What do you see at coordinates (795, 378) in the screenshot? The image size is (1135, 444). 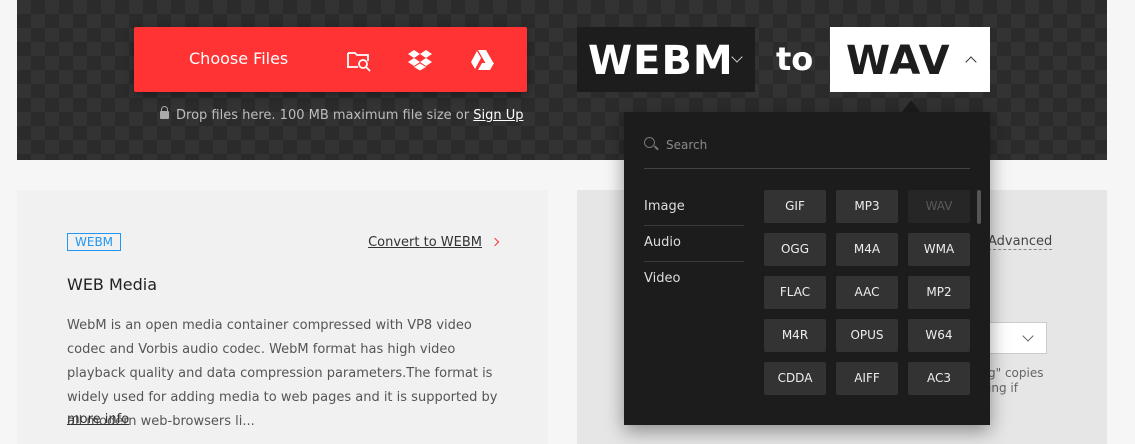 I see `format-option-cdda: CDDA` at bounding box center [795, 378].